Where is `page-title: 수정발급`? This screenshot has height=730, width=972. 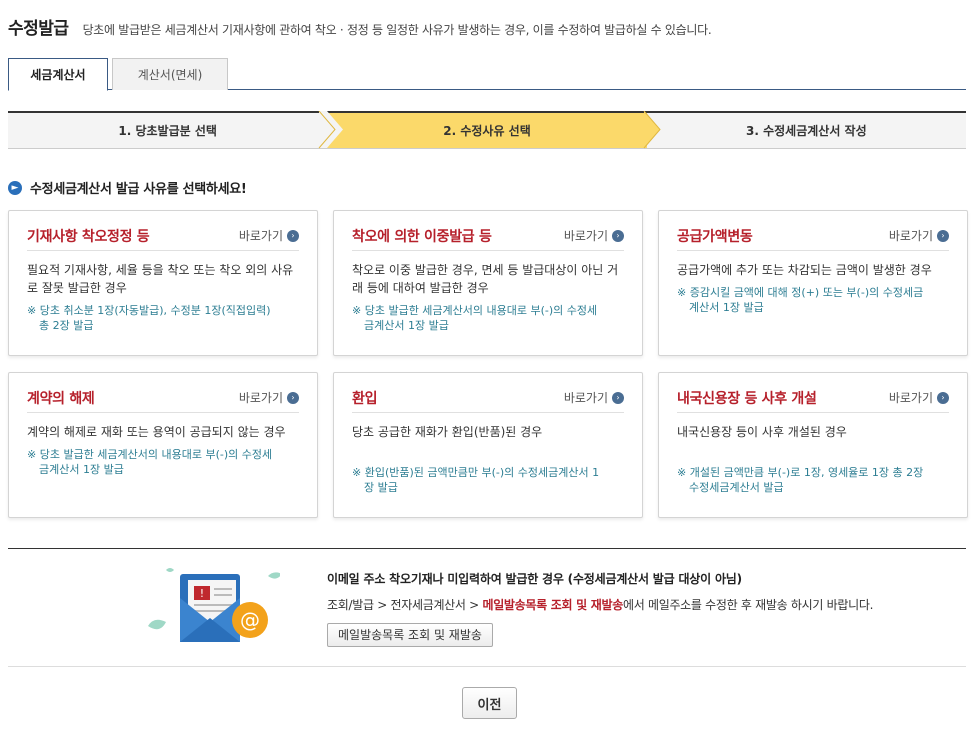
page-title: 수정발급 is located at coordinates (38, 29).